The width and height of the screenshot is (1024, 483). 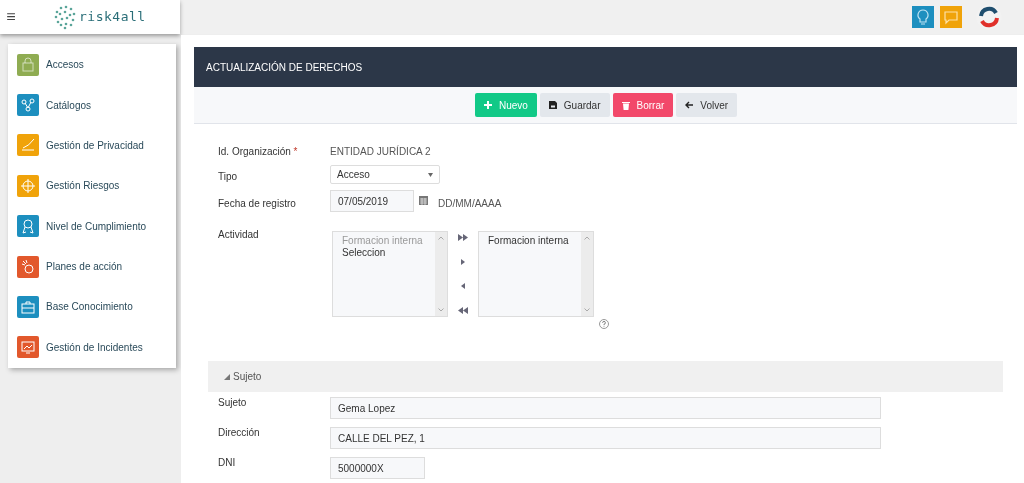 What do you see at coordinates (463, 286) in the screenshot?
I see `move-left-icon` at bounding box center [463, 286].